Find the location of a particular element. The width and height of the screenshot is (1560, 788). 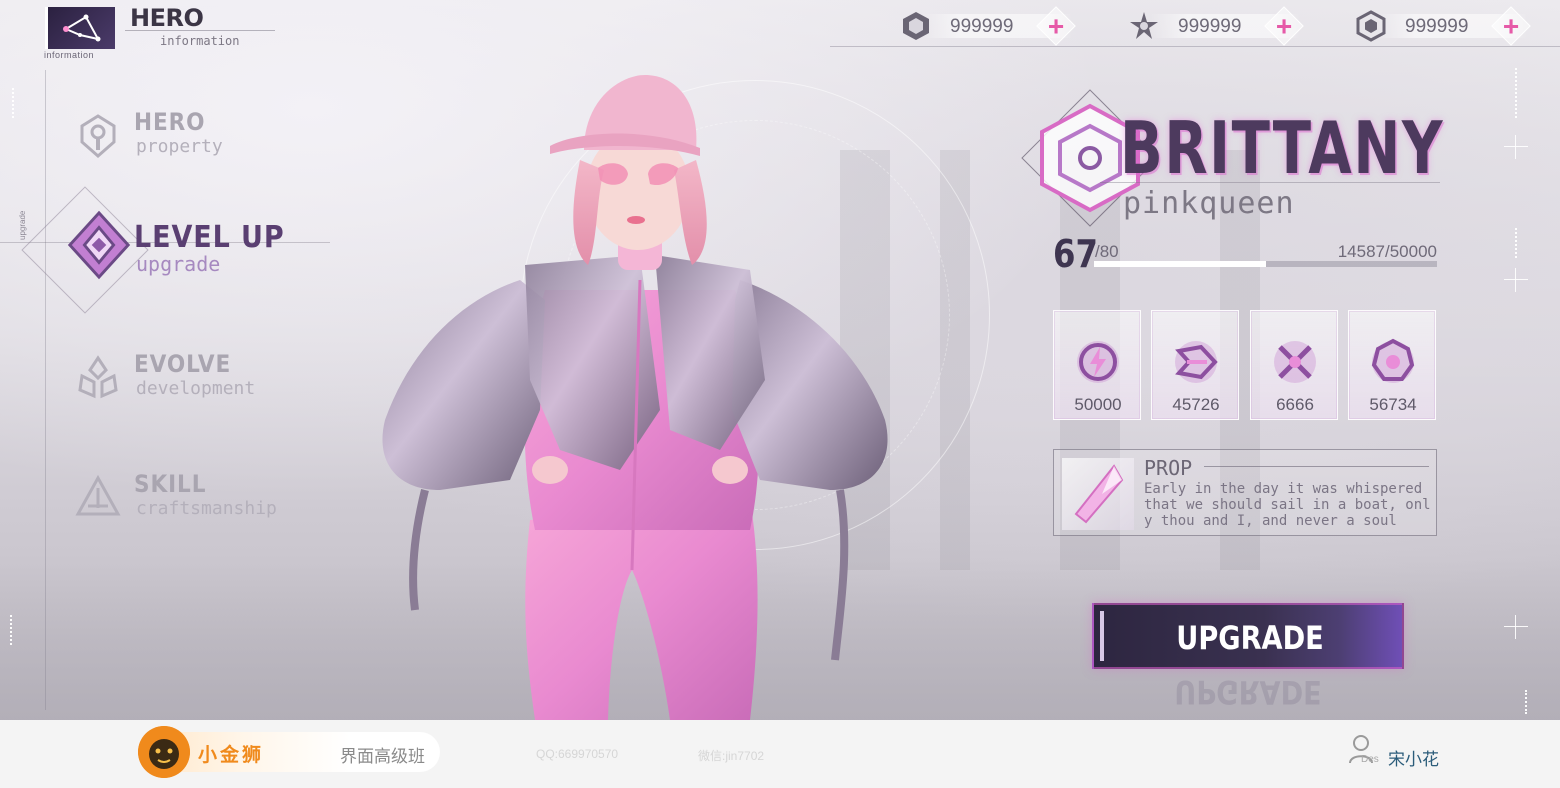

contact-qq: QQ:669970570 is located at coordinates (577, 754).